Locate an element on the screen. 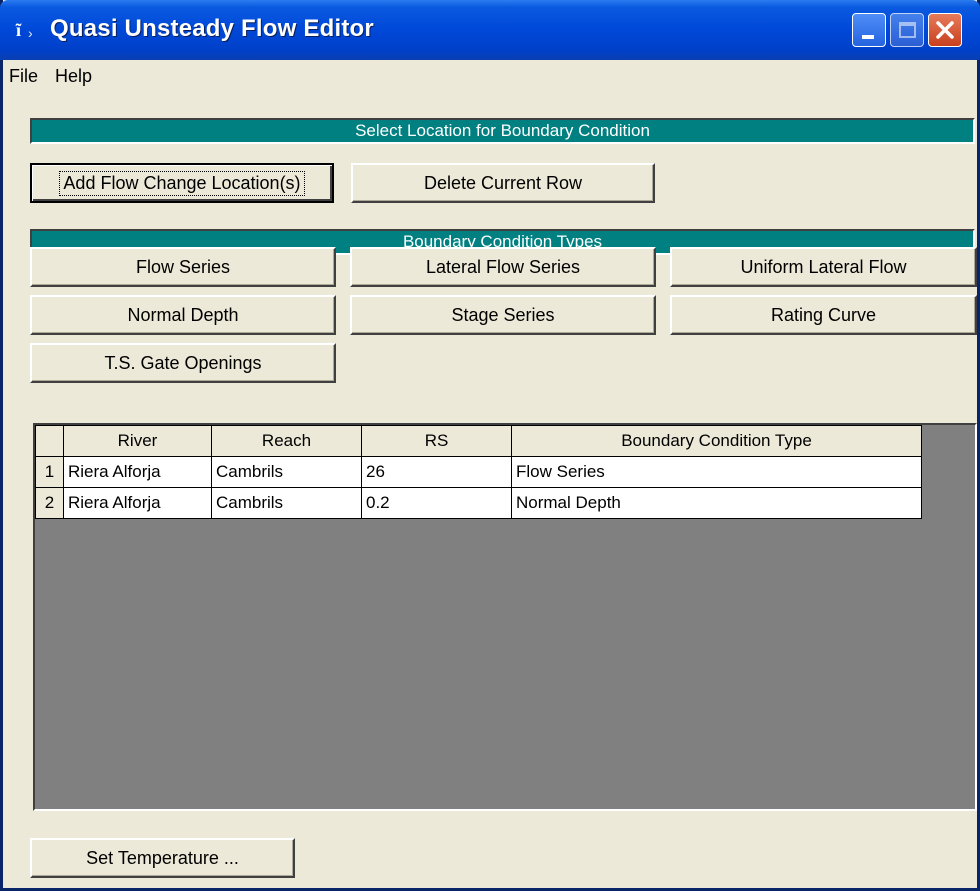 The image size is (980, 891). flow-series-button: Flow Series is located at coordinates (183, 267).